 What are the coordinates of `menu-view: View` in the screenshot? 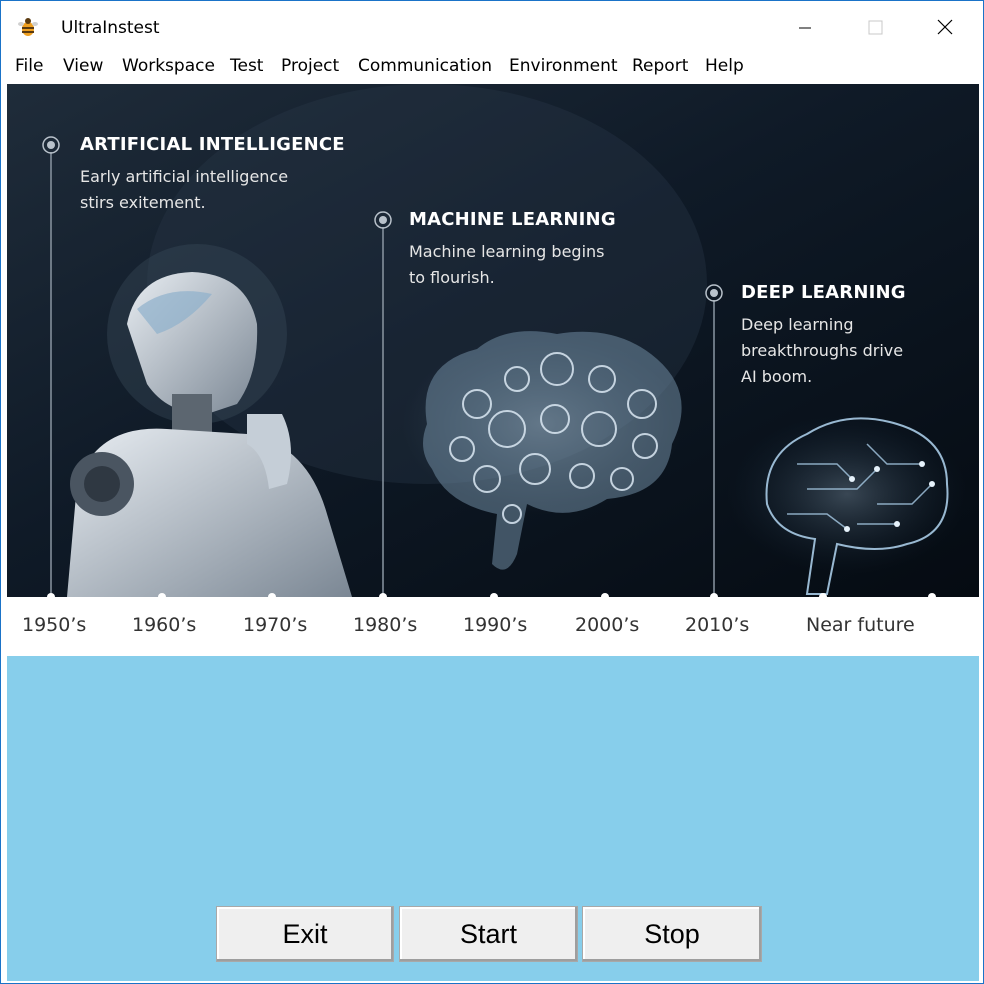 It's located at (83, 66).